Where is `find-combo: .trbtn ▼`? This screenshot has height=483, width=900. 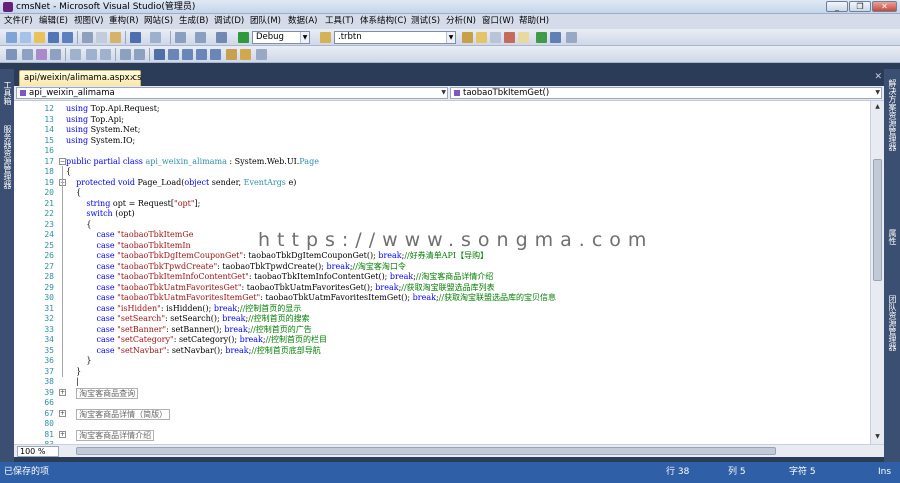 find-combo: .trbtn ▼ is located at coordinates (395, 37).